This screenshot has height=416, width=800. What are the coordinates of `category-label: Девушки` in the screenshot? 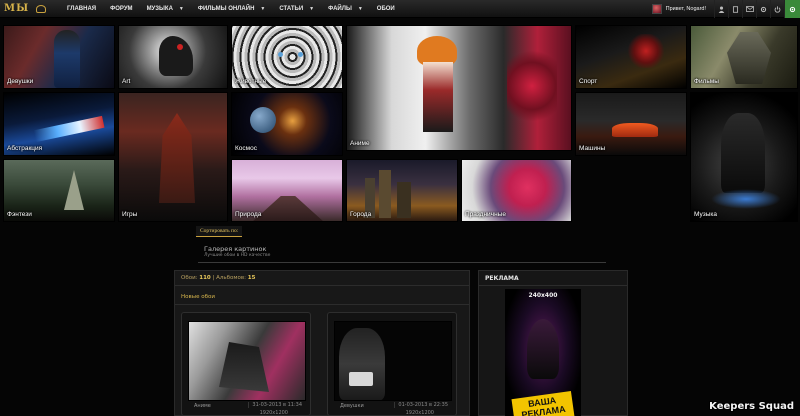 It's located at (20, 81).